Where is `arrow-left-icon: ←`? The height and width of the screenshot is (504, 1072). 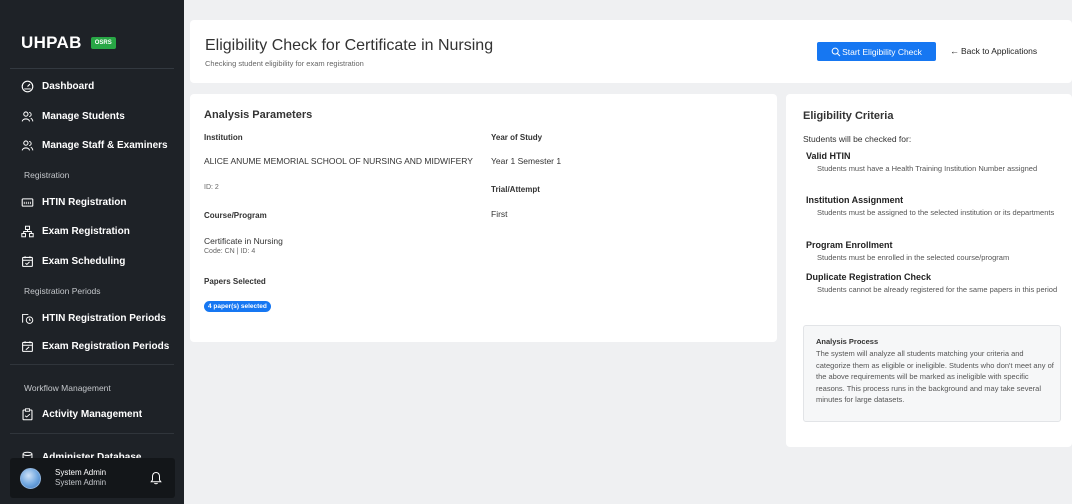 arrow-left-icon: ← is located at coordinates (954, 51).